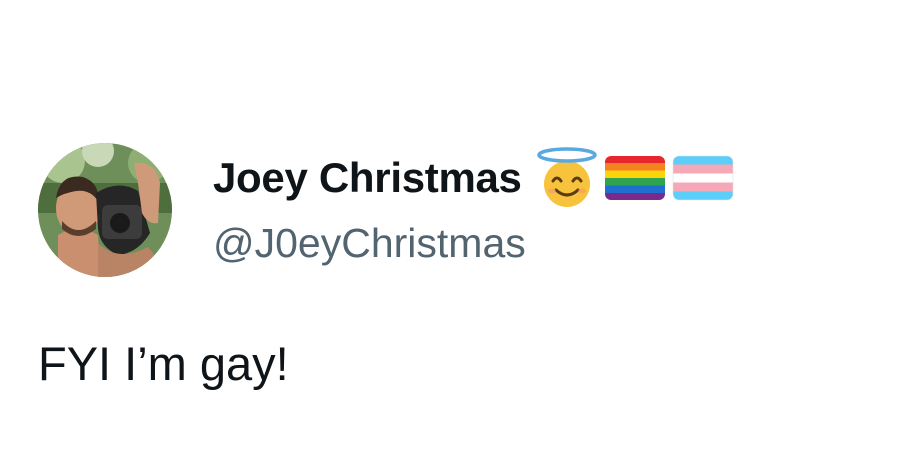 The image size is (900, 454). Describe the element at coordinates (566, 177) in the screenshot. I see `smiling-face-with-halo-icon` at that location.